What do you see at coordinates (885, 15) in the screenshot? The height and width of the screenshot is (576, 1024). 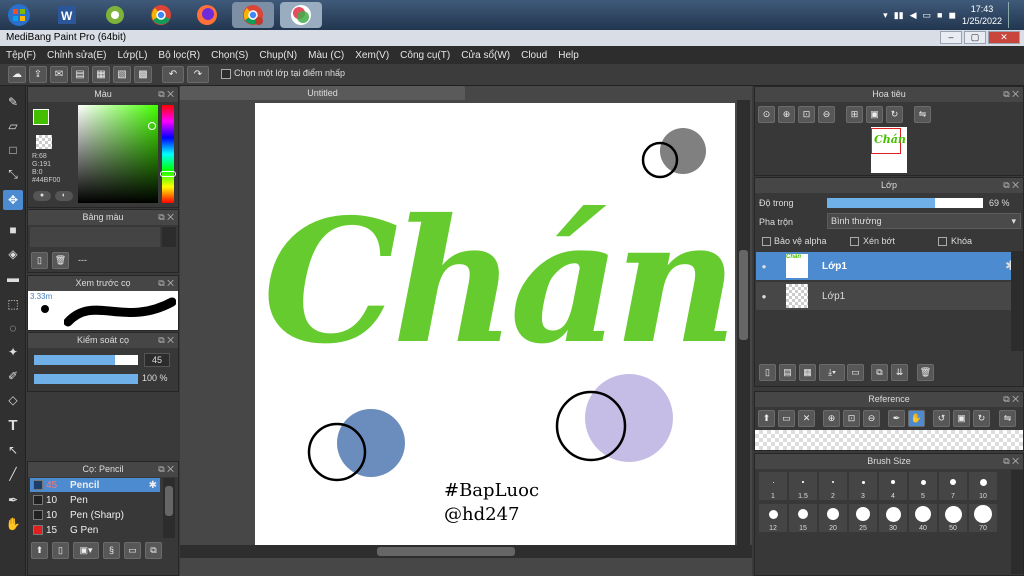 I see `show-hidden-icon: ▾` at bounding box center [885, 15].